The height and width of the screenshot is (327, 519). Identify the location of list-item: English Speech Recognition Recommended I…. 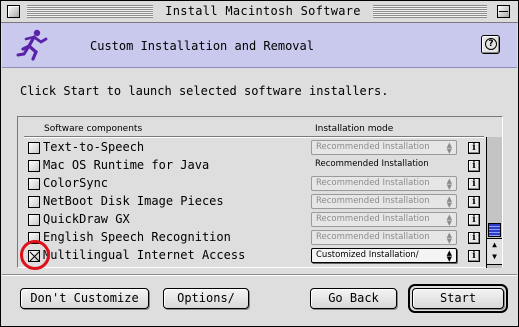
(252, 238).